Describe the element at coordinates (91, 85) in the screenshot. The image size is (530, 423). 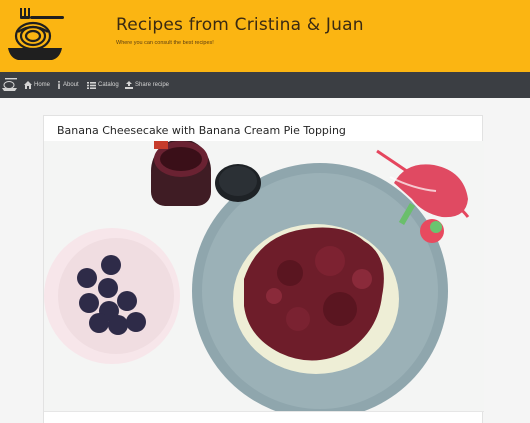
I see `list-icon` at that location.